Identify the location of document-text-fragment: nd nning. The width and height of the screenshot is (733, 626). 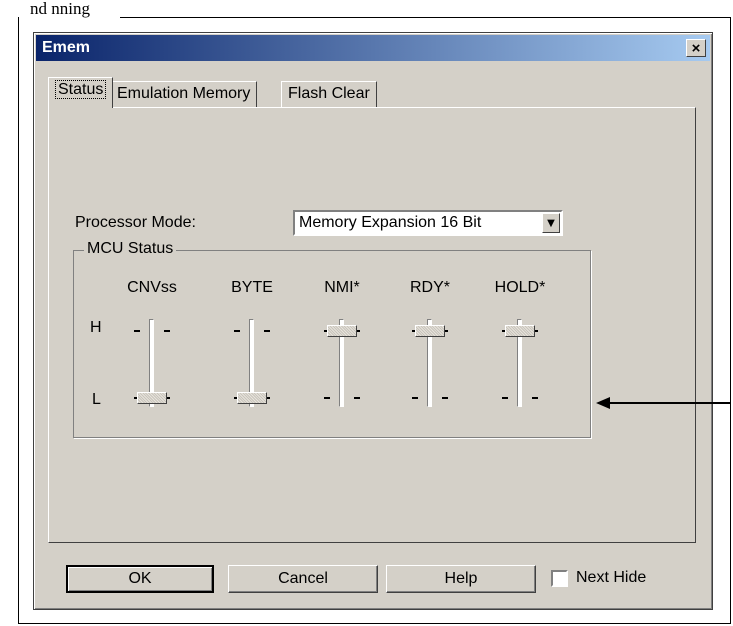
(60, 9).